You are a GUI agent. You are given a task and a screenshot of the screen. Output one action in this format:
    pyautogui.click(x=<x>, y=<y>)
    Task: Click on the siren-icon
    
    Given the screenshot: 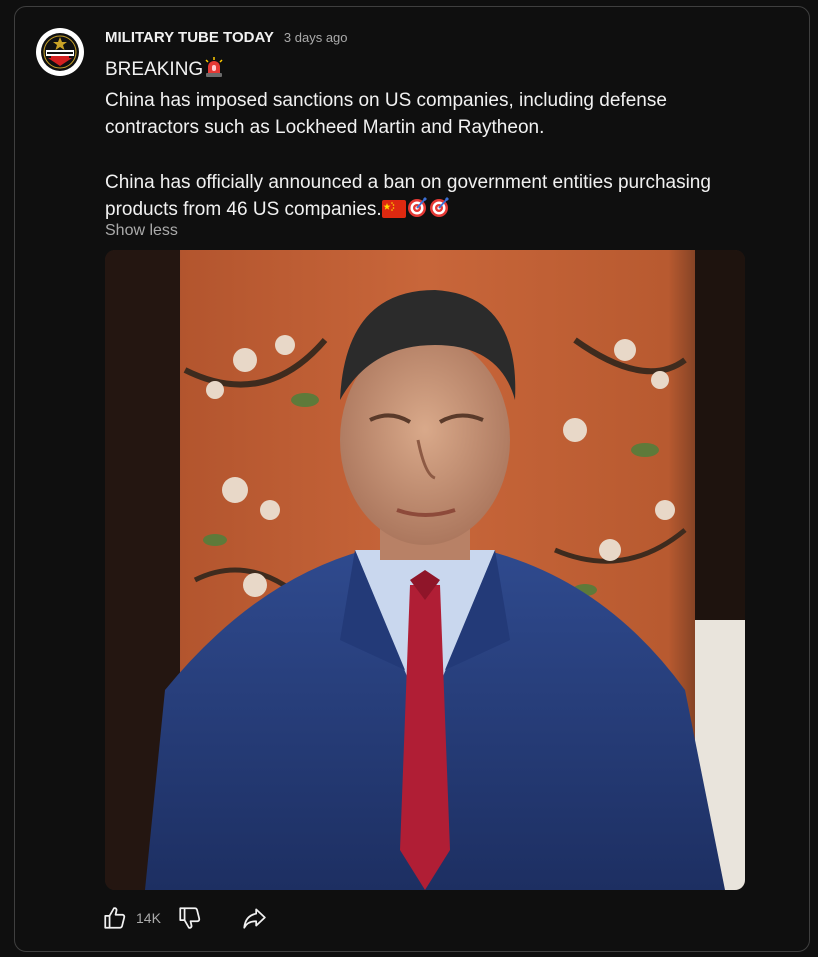 What is the action you would take?
    pyautogui.click(x=214, y=71)
    